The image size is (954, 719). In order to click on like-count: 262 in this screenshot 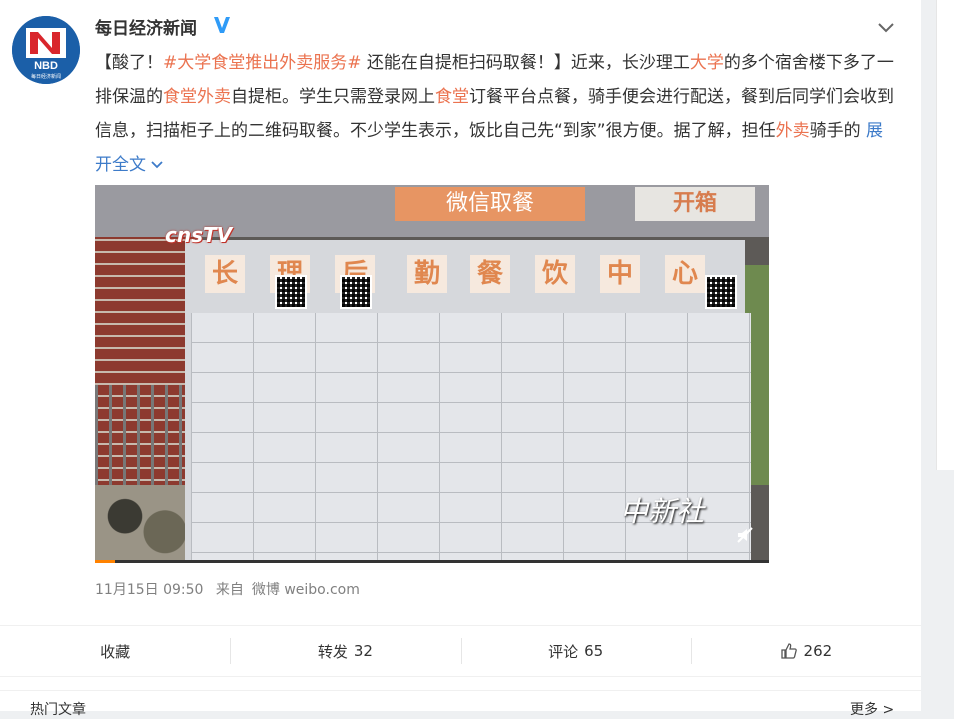, I will do `click(818, 651)`.